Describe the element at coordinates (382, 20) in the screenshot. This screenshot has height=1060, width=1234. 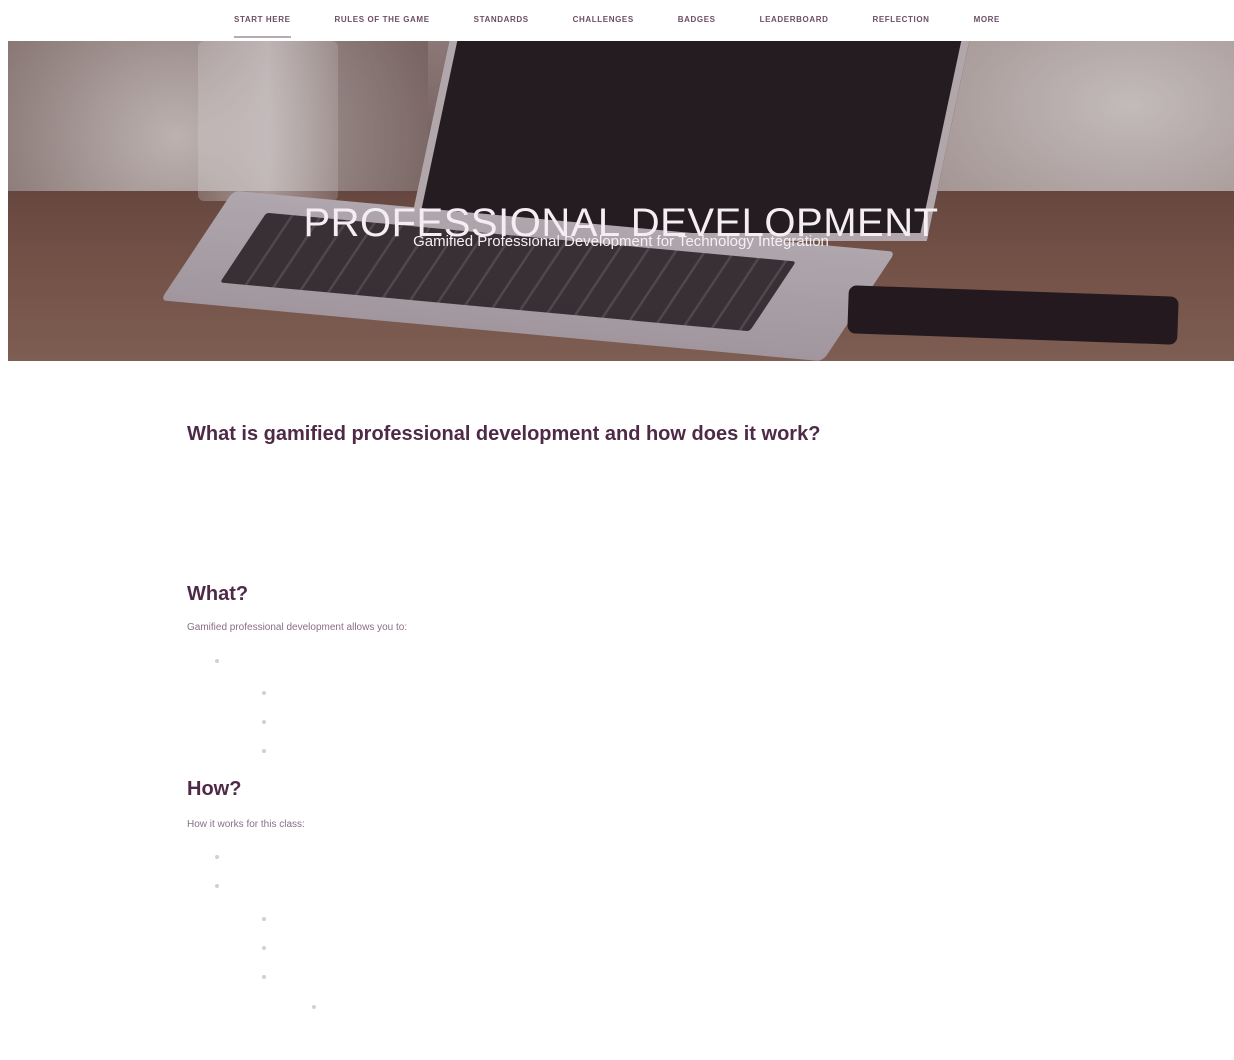
I see `nav-item-rules-of-the-game: Rules of the Game` at that location.